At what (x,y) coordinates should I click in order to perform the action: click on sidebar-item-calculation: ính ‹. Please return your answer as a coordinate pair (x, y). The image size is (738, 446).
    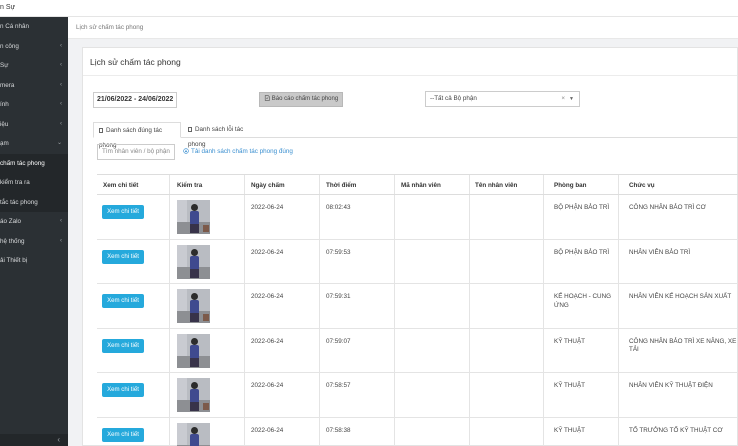
    Looking at the image, I should click on (34, 105).